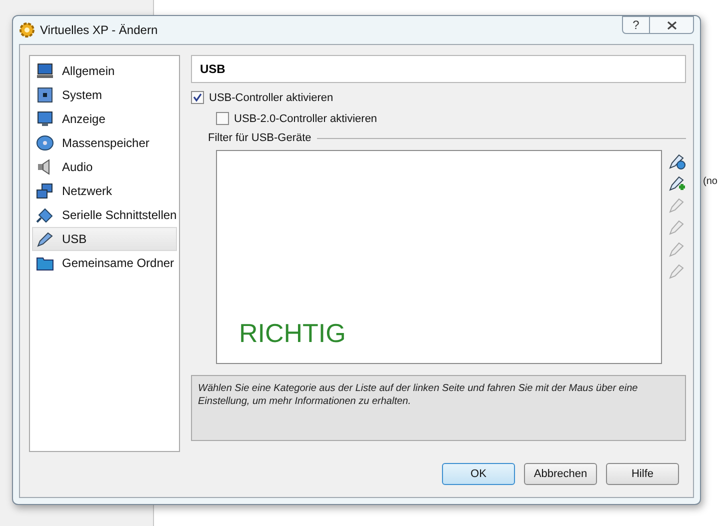 The height and width of the screenshot is (526, 719). Describe the element at coordinates (636, 25) in the screenshot. I see `help-button: ?` at that location.